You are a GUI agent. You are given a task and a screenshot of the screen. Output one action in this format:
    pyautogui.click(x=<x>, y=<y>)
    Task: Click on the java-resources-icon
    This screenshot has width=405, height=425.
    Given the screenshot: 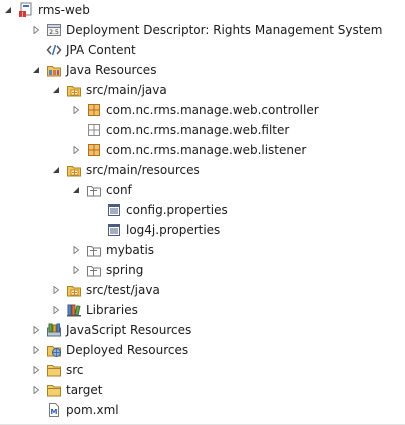 What is the action you would take?
    pyautogui.click(x=54, y=70)
    